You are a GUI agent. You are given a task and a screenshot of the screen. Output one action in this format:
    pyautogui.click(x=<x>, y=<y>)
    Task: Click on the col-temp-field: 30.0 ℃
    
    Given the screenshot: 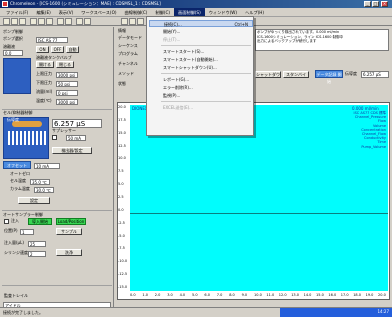 What is the action you would take?
    pyautogui.click(x=44, y=190)
    